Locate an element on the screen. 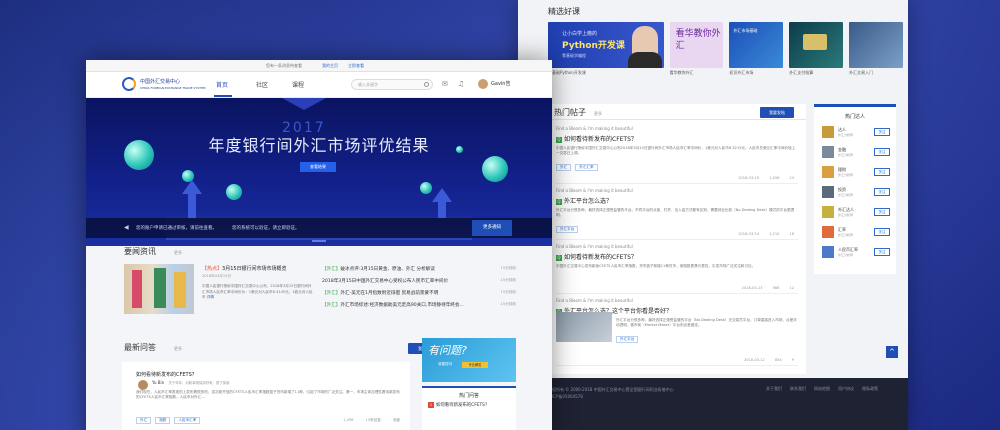  post-title-text: 外汇平台怎么选？ is located at coordinates (588, 201).